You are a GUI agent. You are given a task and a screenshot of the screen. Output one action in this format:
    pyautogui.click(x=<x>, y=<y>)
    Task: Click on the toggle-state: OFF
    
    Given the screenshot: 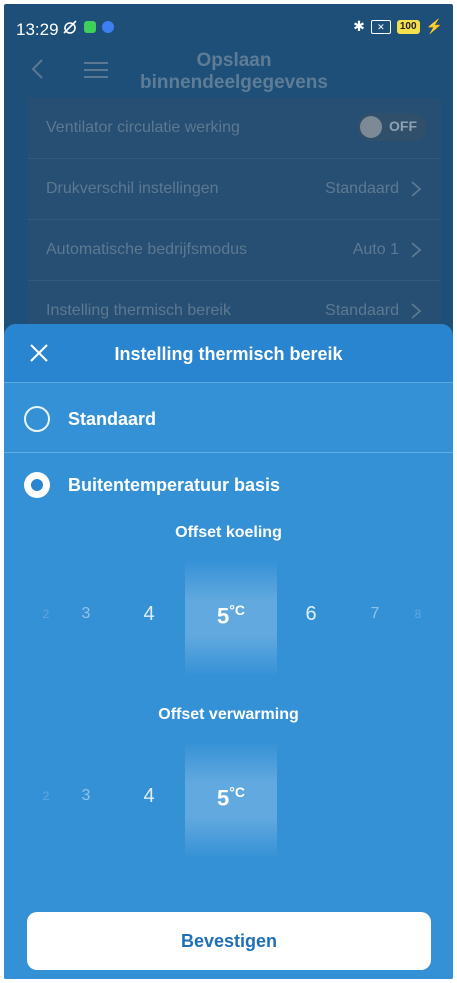 What is the action you would take?
    pyautogui.click(x=403, y=126)
    